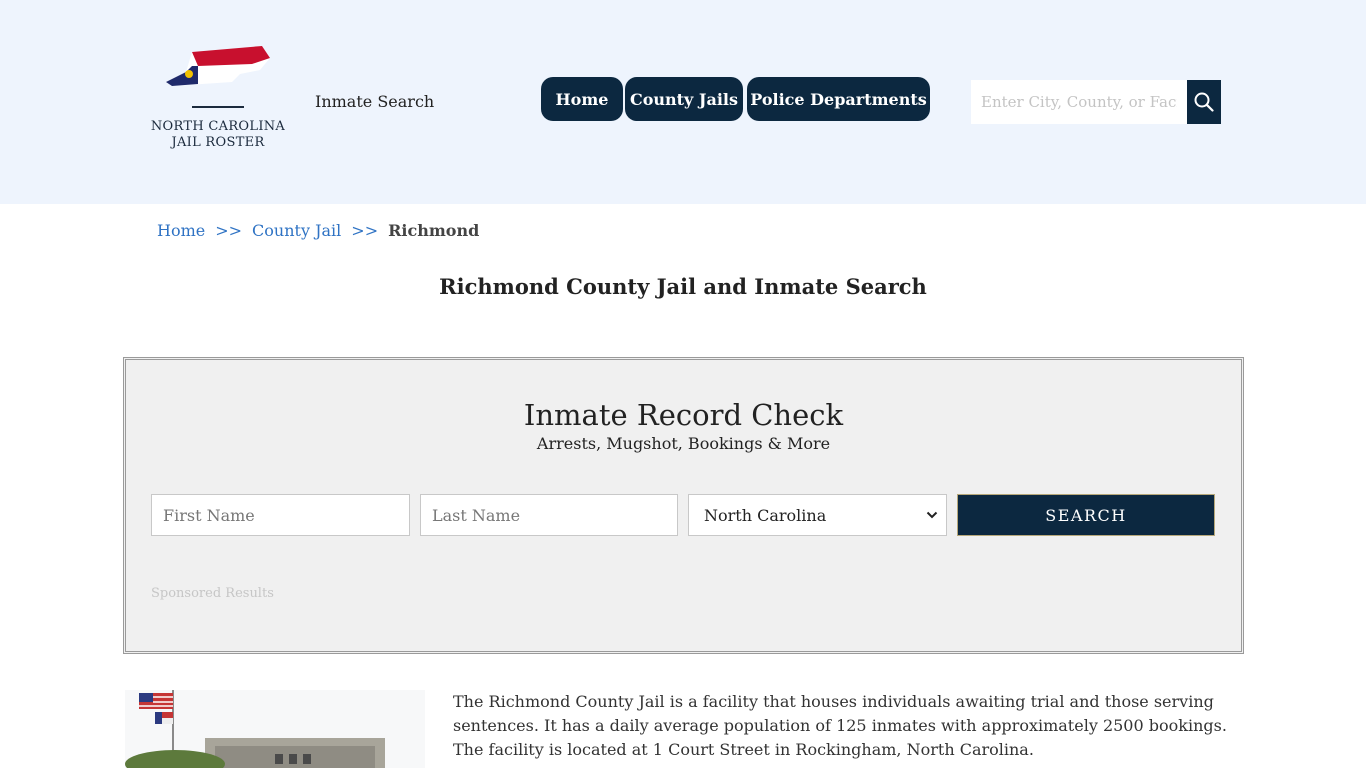 This screenshot has height=768, width=1366. What do you see at coordinates (765, 515) in the screenshot?
I see `state-select-value: North Carolina` at bounding box center [765, 515].